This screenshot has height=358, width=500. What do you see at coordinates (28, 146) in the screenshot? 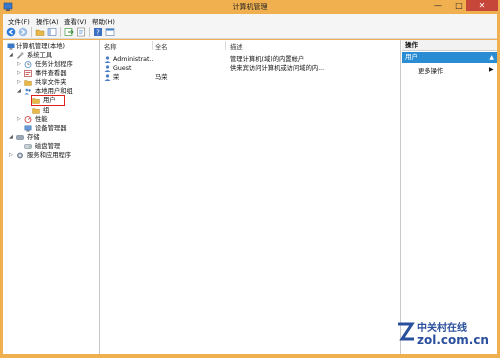
I see `disk-icon` at bounding box center [28, 146].